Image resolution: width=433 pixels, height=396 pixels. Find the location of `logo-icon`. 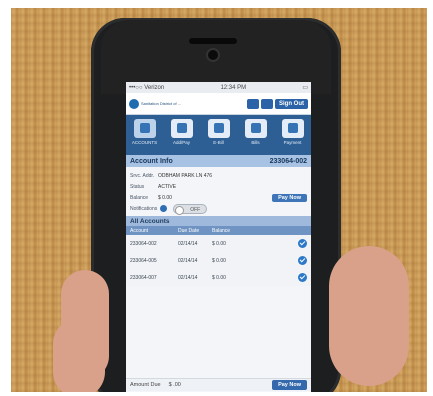

logo-icon is located at coordinates (134, 103).